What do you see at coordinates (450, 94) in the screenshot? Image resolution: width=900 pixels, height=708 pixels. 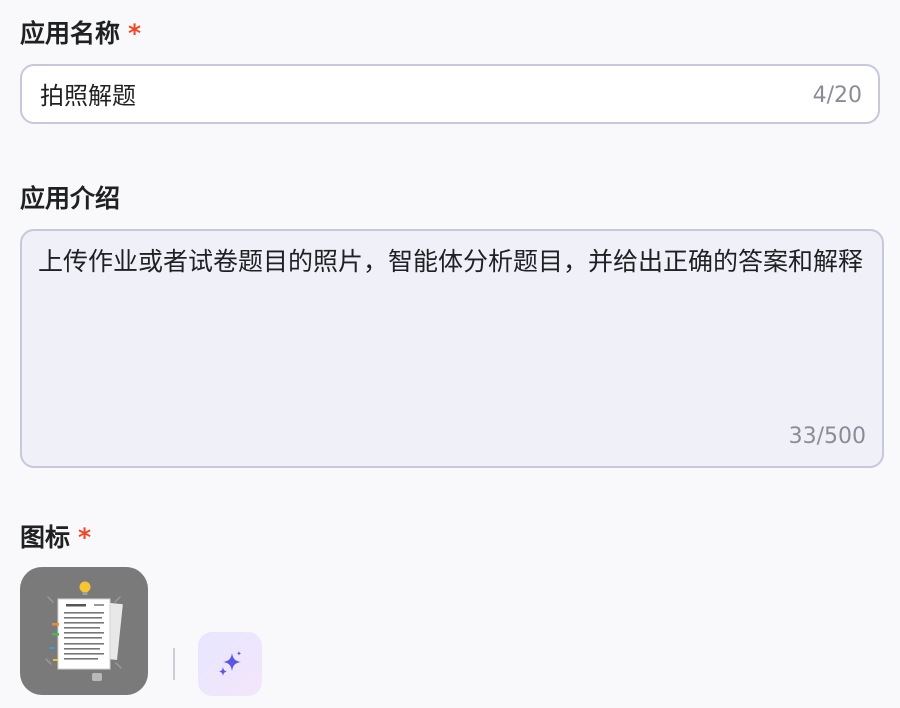 I see `app-name-input: 拍照解题 4/20` at bounding box center [450, 94].